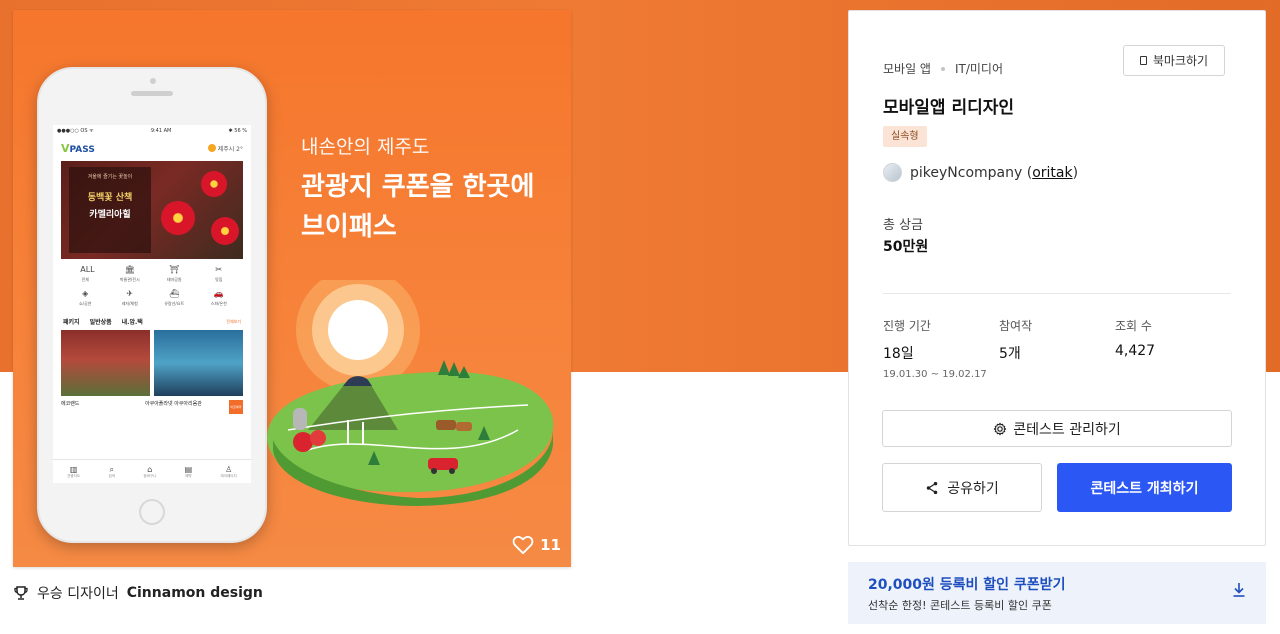 The image size is (1280, 634). Describe the element at coordinates (152, 93) in the screenshot. I see `phone-speaker` at that location.